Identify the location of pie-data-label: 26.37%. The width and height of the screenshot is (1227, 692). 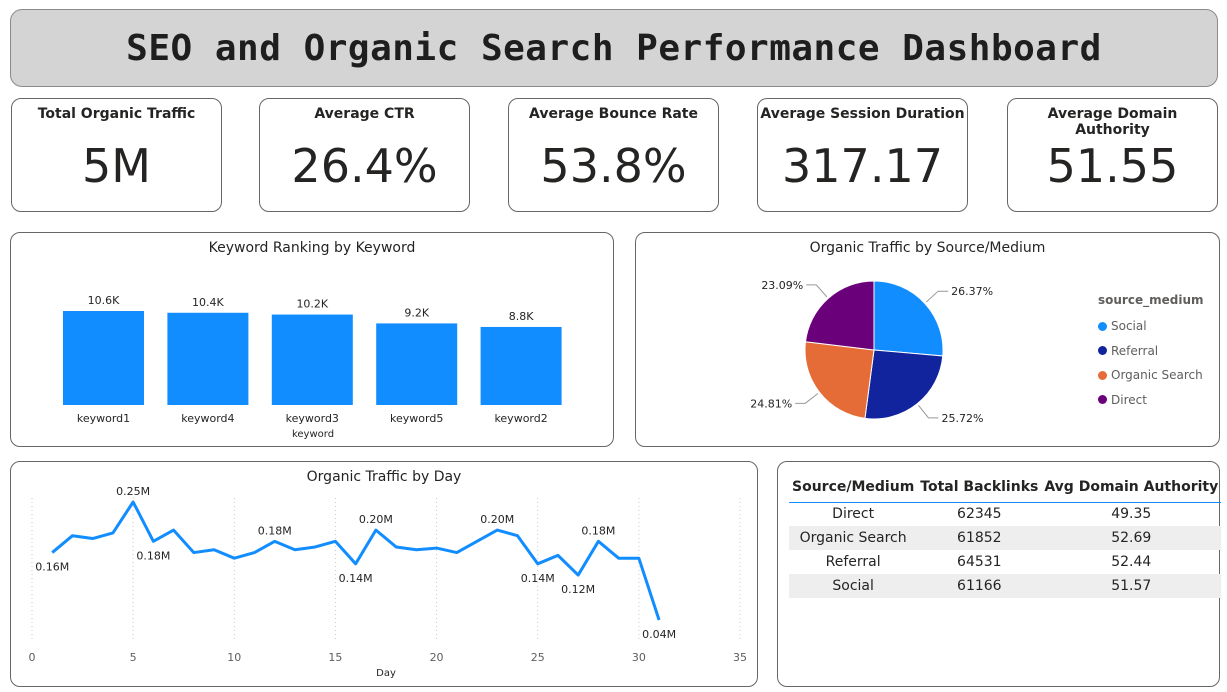
(972, 291).